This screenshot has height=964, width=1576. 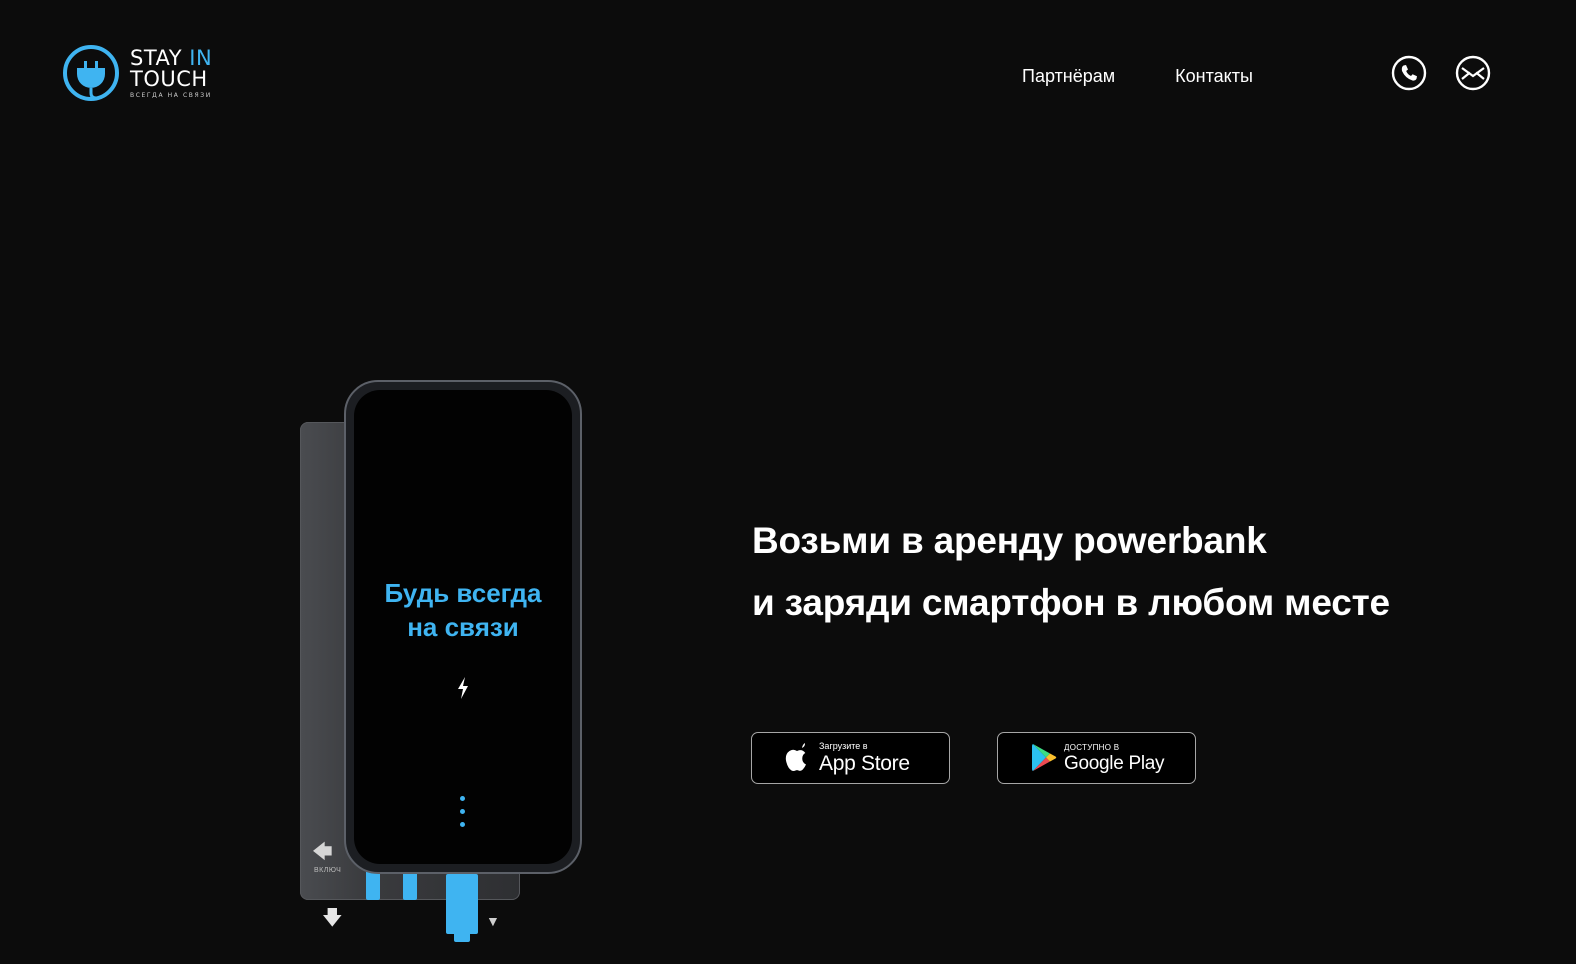 What do you see at coordinates (1473, 73) in the screenshot?
I see `mail-icon` at bounding box center [1473, 73].